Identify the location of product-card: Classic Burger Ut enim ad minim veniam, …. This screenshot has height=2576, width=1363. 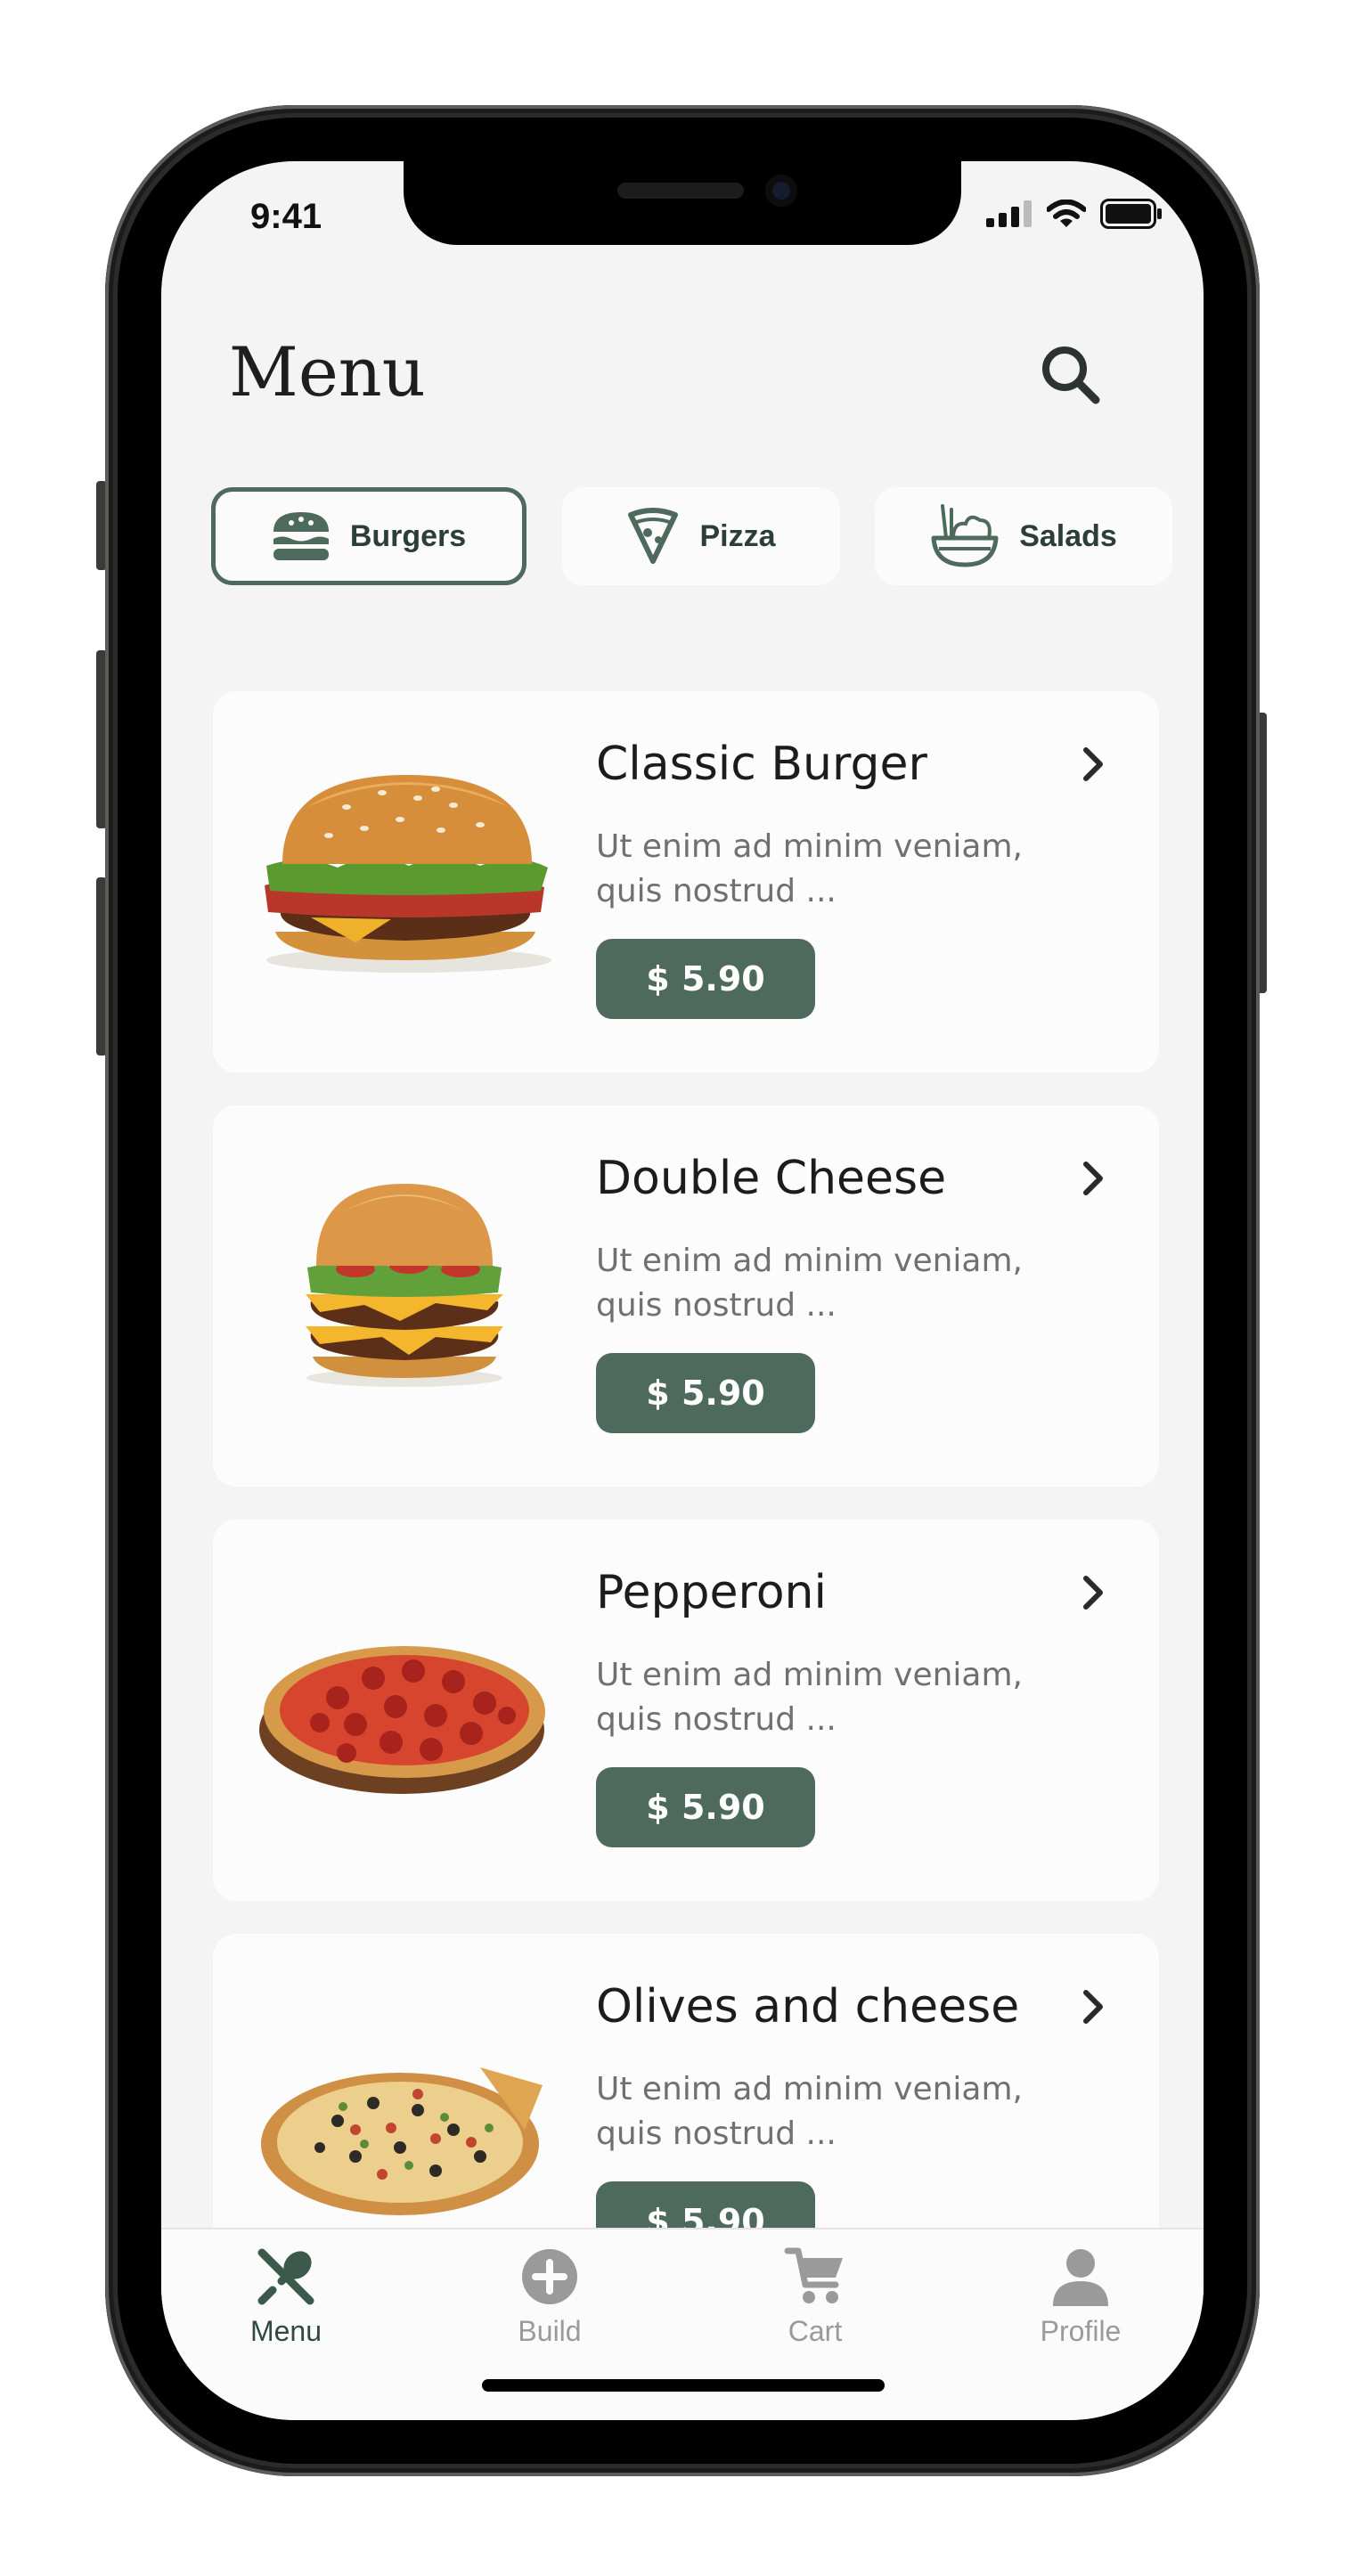
(686, 882).